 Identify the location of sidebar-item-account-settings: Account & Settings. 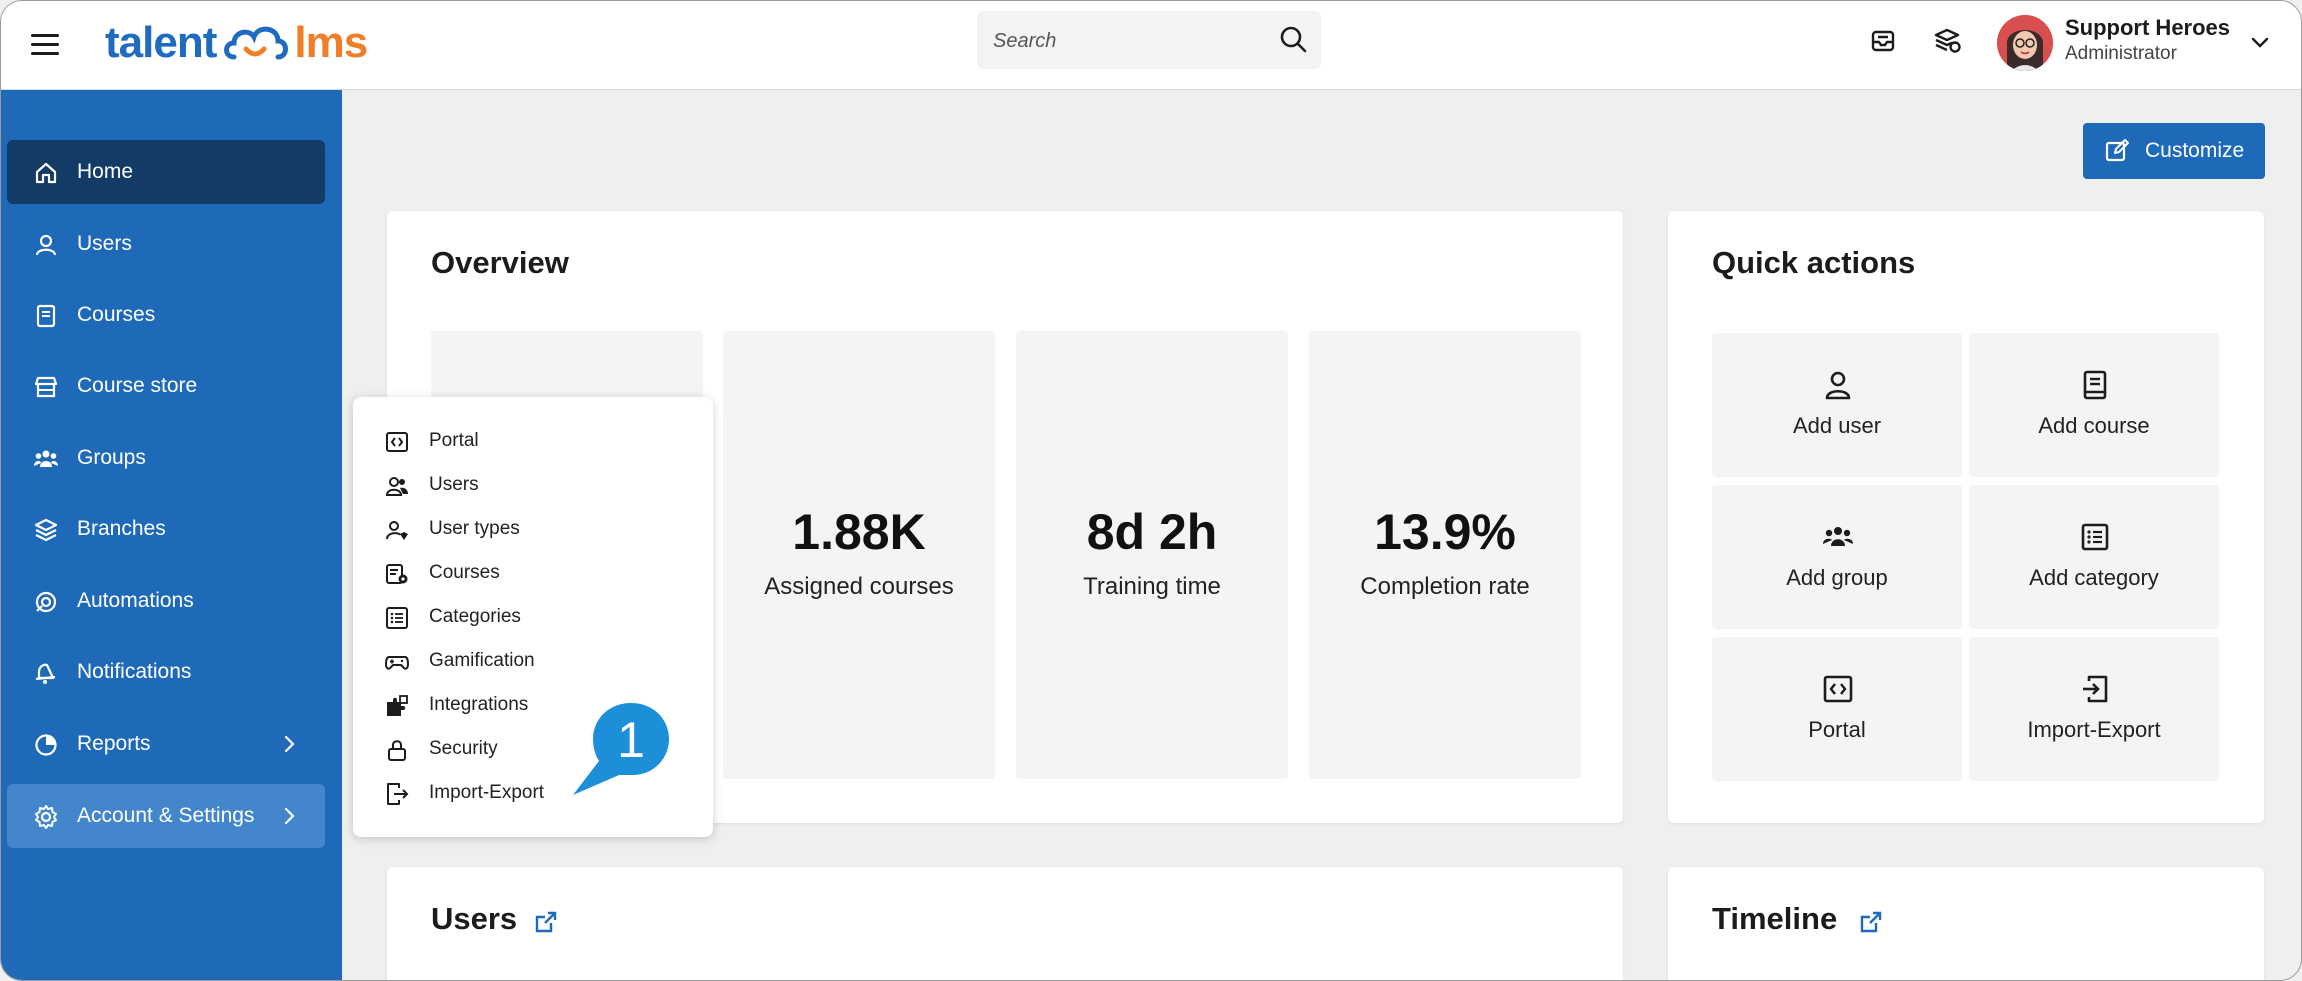
(166, 816).